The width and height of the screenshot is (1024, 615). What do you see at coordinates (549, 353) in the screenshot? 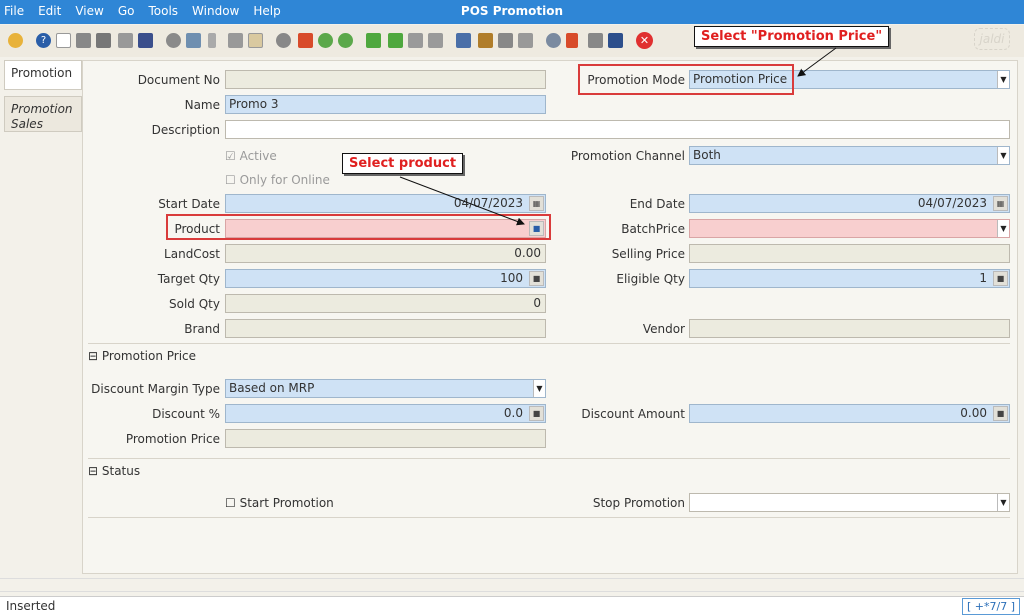
I see `promotion-price-section: ⊟ Promotion Price` at bounding box center [549, 353].